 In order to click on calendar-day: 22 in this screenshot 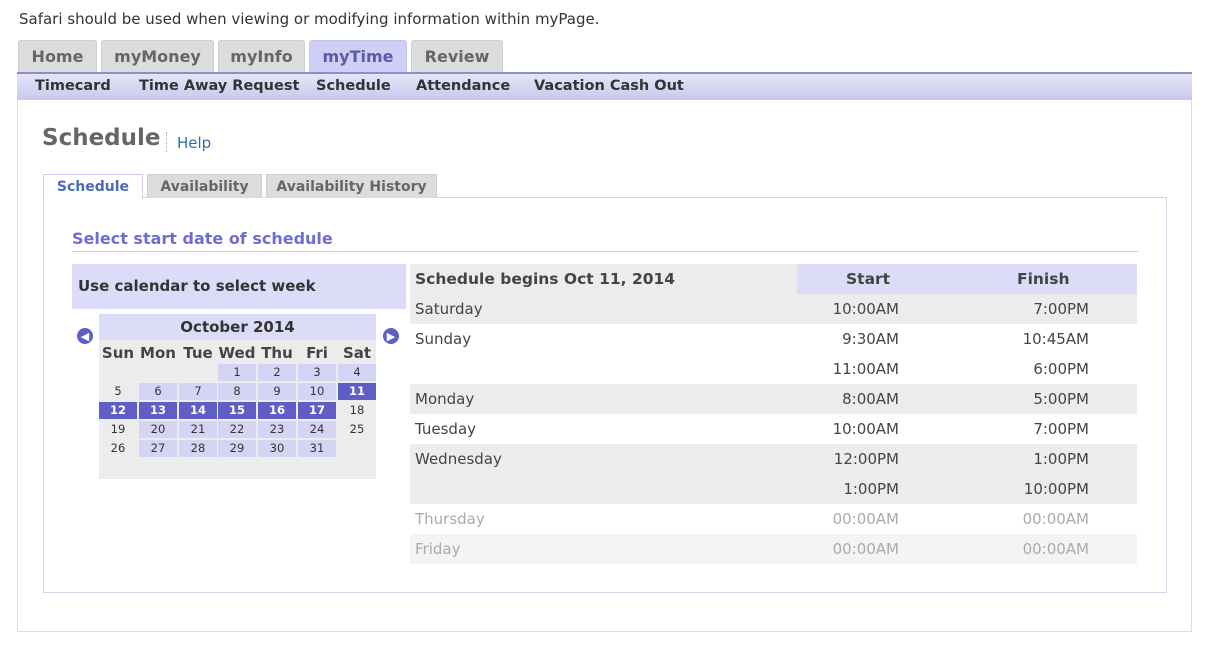, I will do `click(237, 429)`.